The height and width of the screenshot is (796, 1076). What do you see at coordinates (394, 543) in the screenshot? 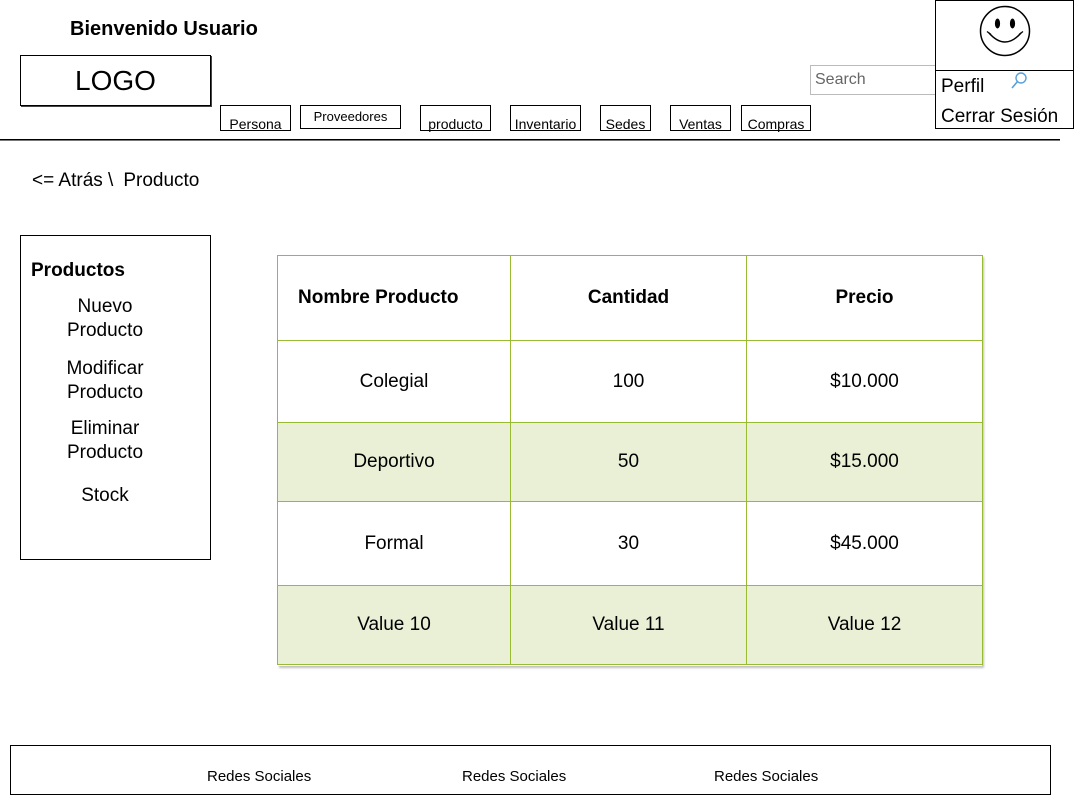
I see `table-cell: Formal` at bounding box center [394, 543].